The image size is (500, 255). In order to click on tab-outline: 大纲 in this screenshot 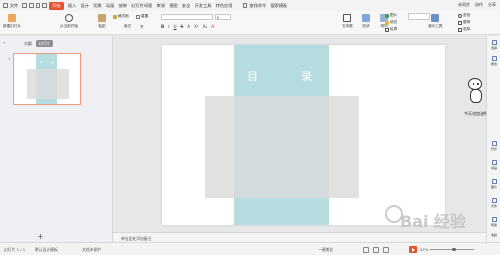, I will do `click(28, 44)`.